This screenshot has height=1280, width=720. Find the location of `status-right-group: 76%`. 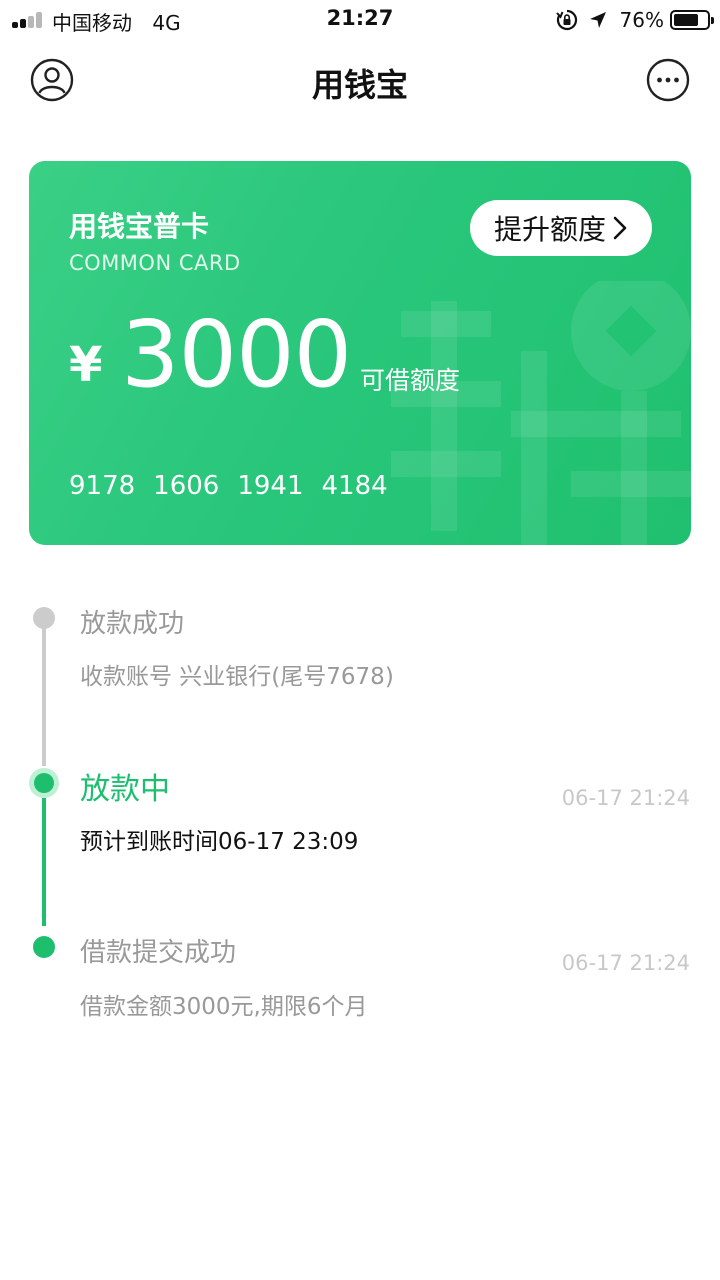

status-right-group: 76% is located at coordinates (634, 20).